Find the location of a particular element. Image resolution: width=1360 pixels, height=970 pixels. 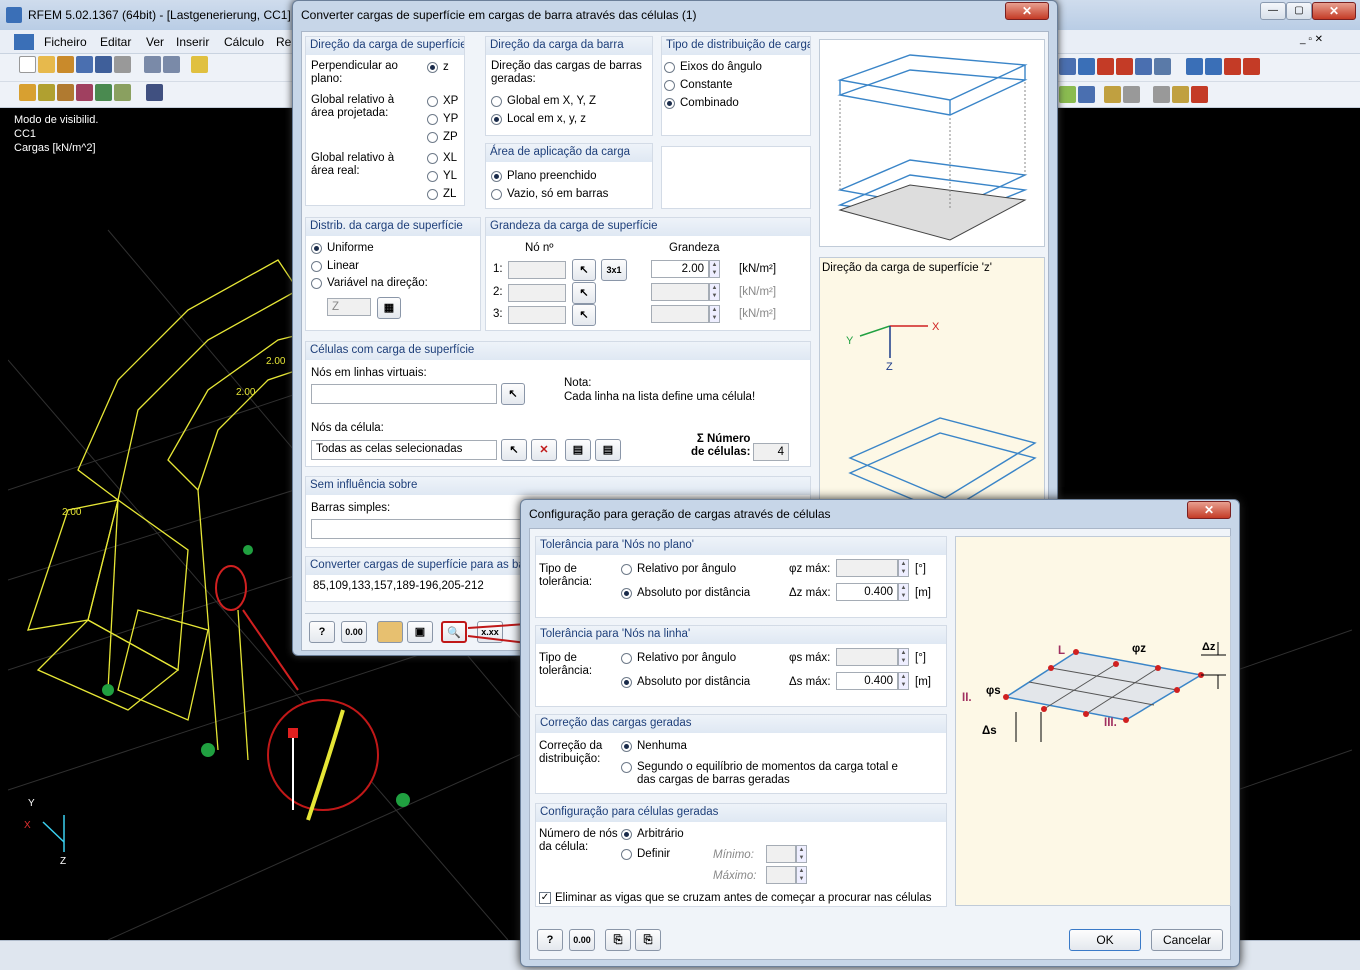

load-icon is located at coordinates (154, 92).